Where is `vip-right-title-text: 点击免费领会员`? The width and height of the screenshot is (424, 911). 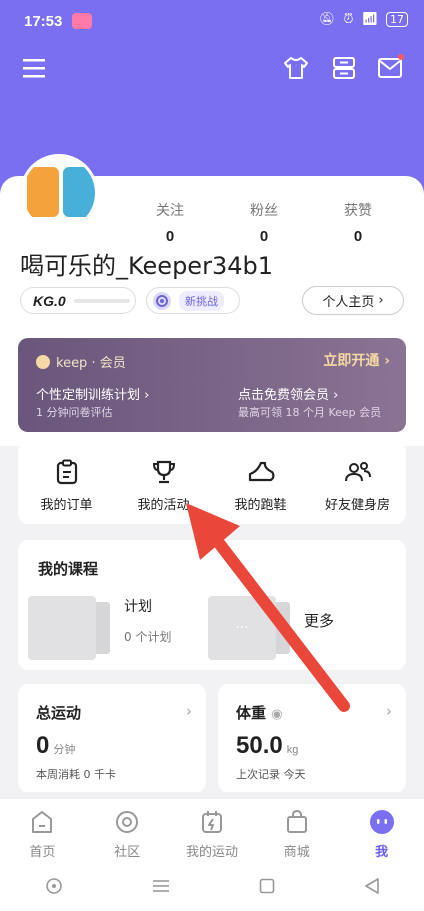
vip-right-title-text: 点击免费领会员 is located at coordinates (284, 395).